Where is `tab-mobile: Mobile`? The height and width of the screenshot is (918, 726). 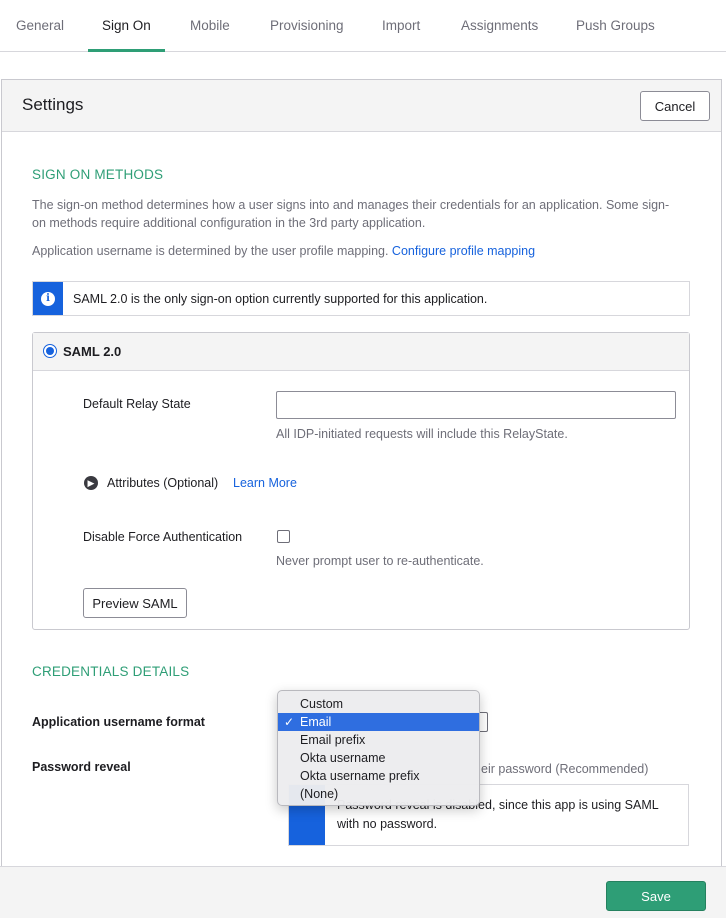
tab-mobile: Mobile is located at coordinates (210, 26).